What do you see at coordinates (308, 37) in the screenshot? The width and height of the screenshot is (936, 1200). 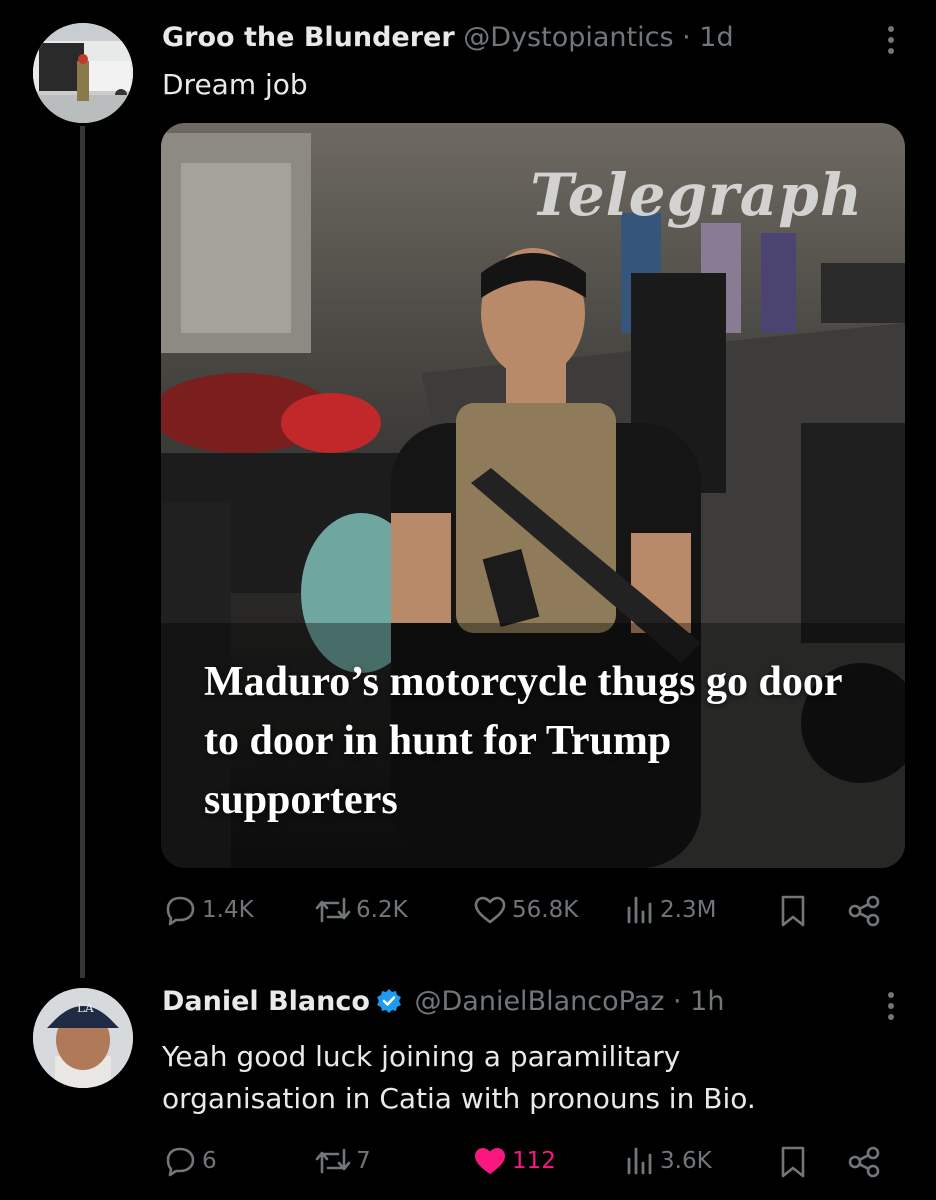 I see `author-name: Groo the Blunderer` at bounding box center [308, 37].